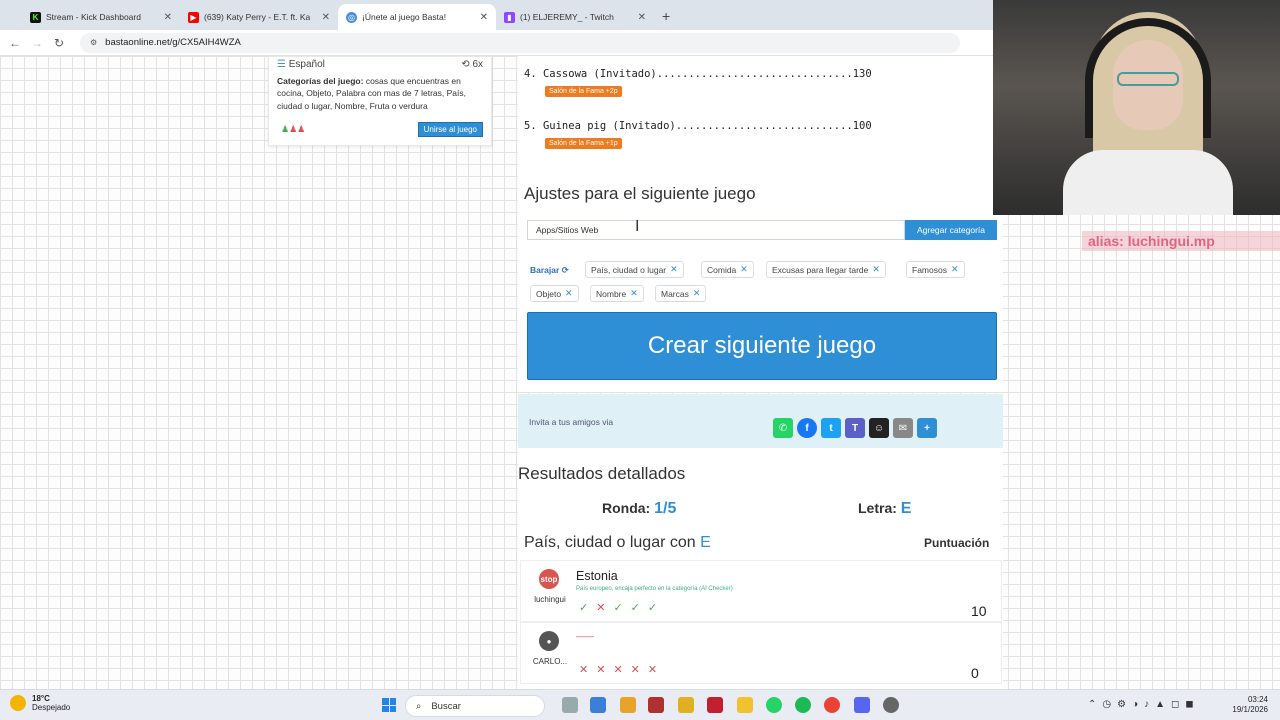 The width and height of the screenshot is (1280, 720). What do you see at coordinates (597, 576) in the screenshot?
I see `answer-text: Estonia` at bounding box center [597, 576].